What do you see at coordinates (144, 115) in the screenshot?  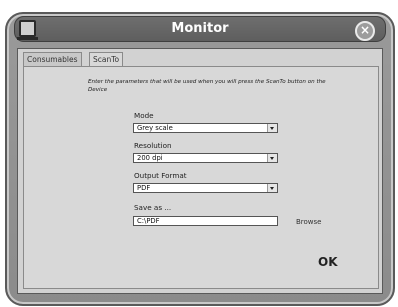 I see `mode-label: Mode` at bounding box center [144, 115].